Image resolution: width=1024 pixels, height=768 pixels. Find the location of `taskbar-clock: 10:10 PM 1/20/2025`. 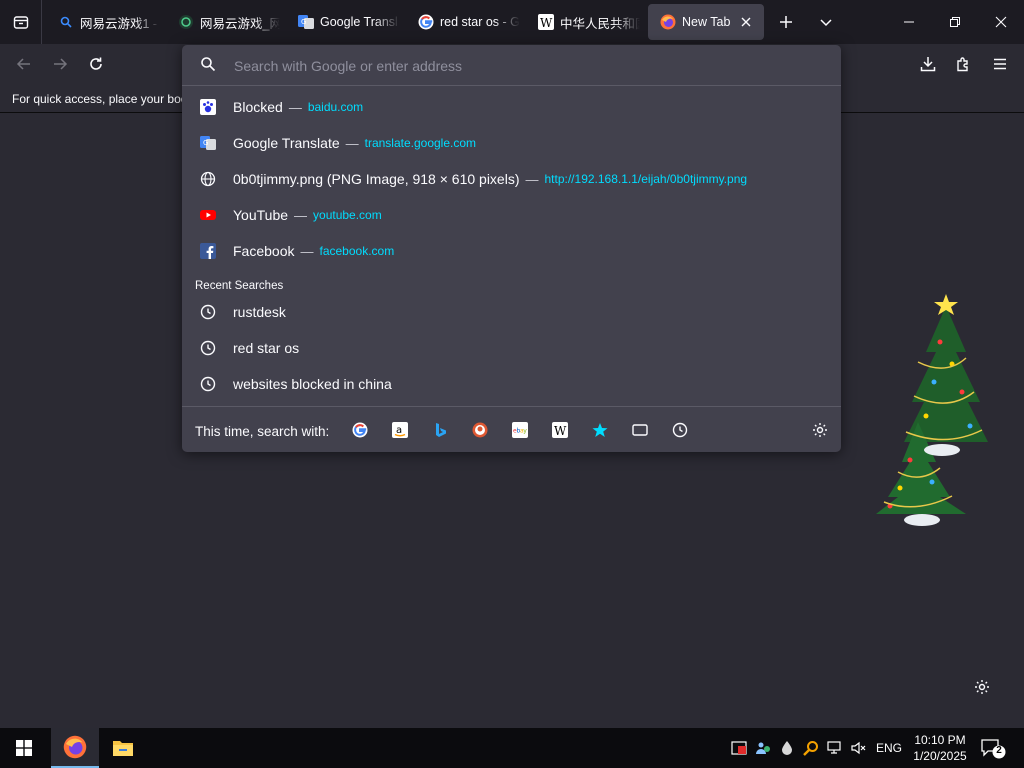

taskbar-clock: 10:10 PM 1/20/2025 is located at coordinates (940, 748).